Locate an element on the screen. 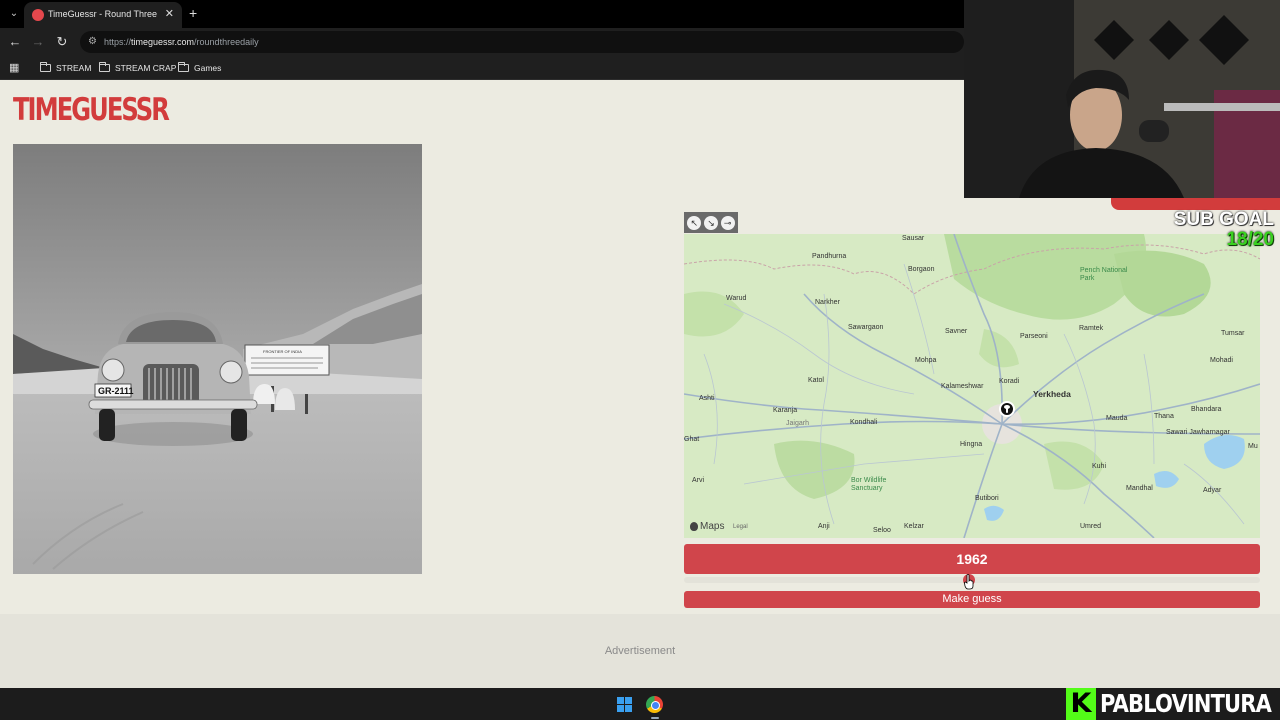 The width and height of the screenshot is (1280, 720). map-place: Jaigarh is located at coordinates (797, 423).